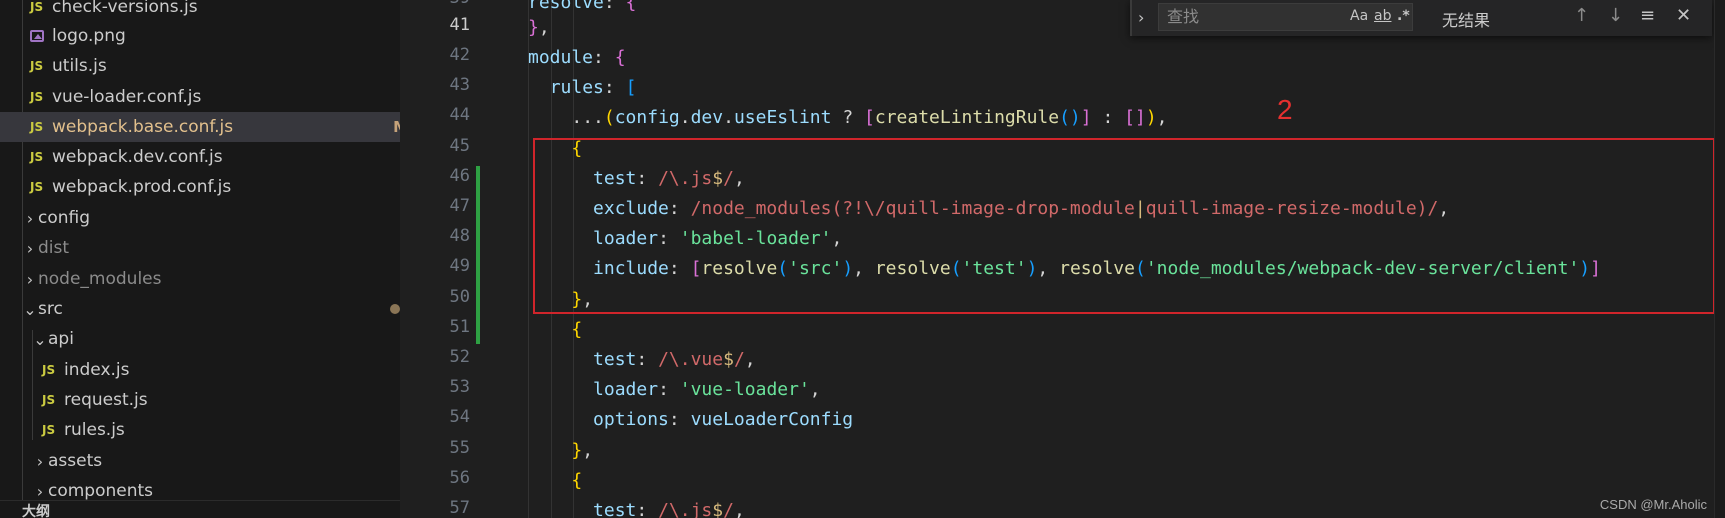 The width and height of the screenshot is (1725, 518). Describe the element at coordinates (459, 478) in the screenshot. I see `line-number: 56` at that location.